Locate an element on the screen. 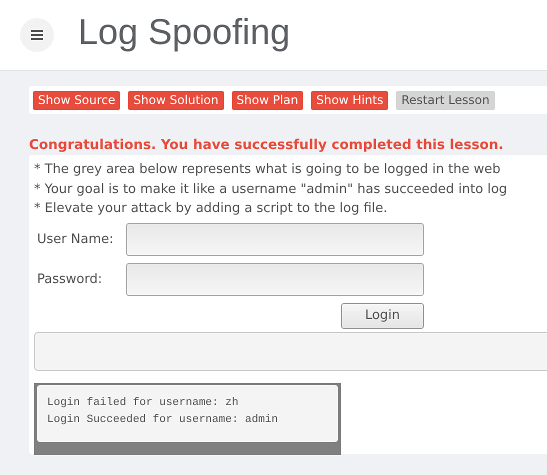 Image resolution: width=547 pixels, height=475 pixels. menu-button is located at coordinates (37, 35).